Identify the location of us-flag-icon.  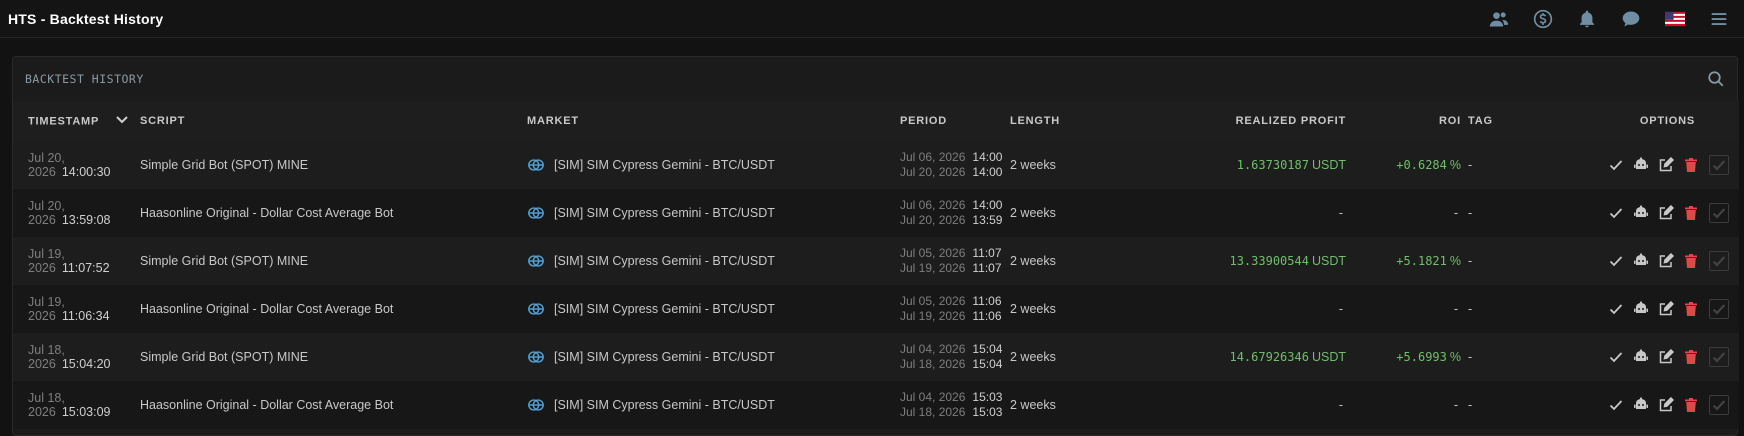
(1675, 19).